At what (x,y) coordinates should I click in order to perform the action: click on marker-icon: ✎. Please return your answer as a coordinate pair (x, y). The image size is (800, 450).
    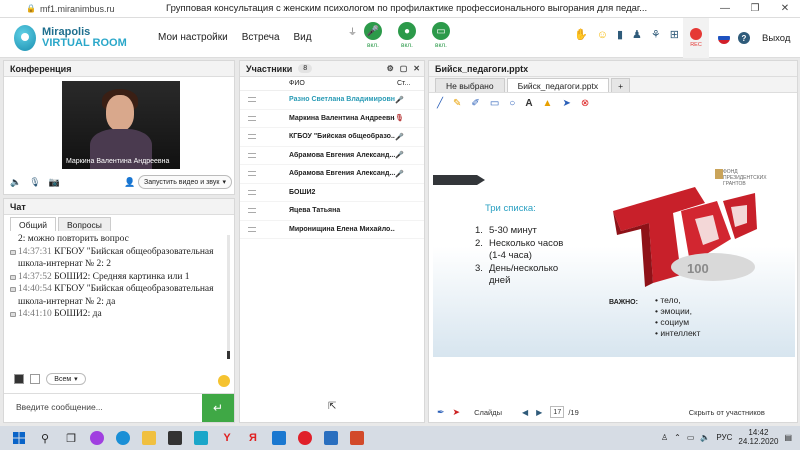
    Looking at the image, I should click on (457, 103).